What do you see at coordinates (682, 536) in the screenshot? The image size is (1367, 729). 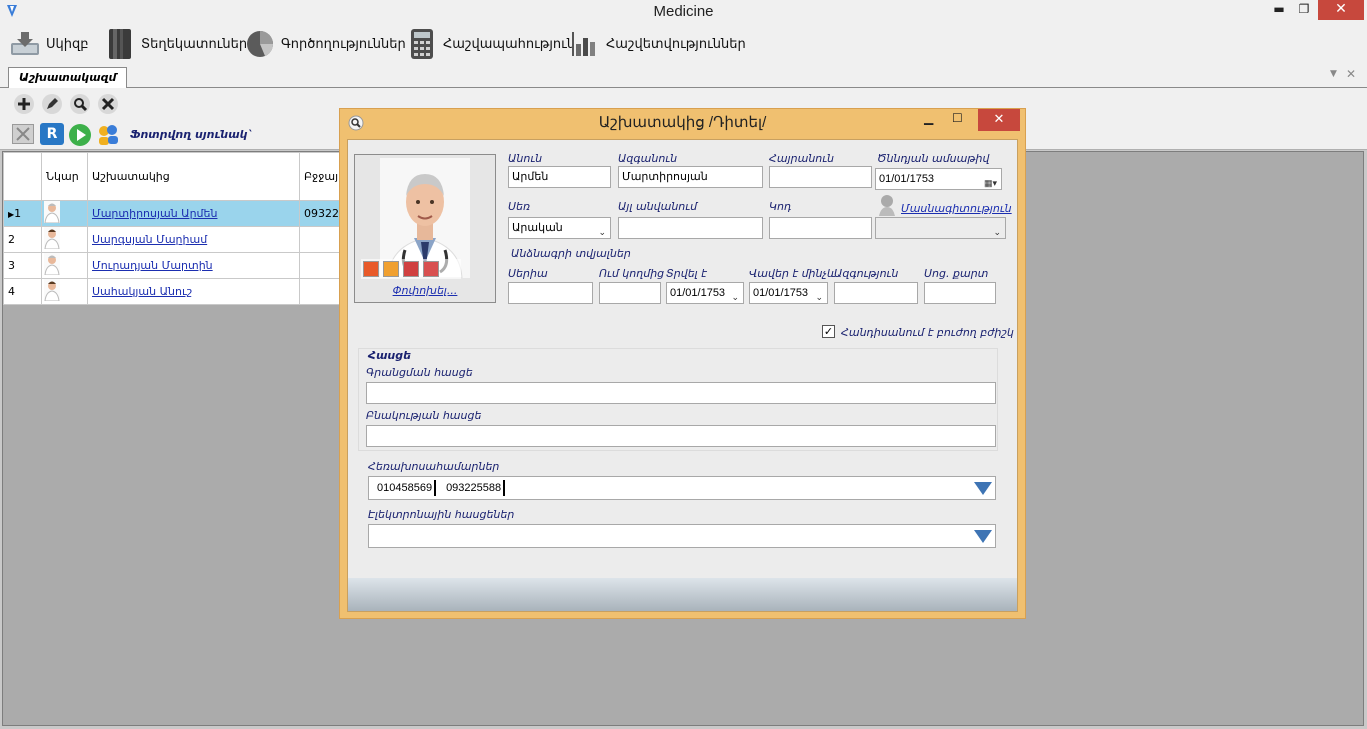 I see `emails-tag-input` at bounding box center [682, 536].